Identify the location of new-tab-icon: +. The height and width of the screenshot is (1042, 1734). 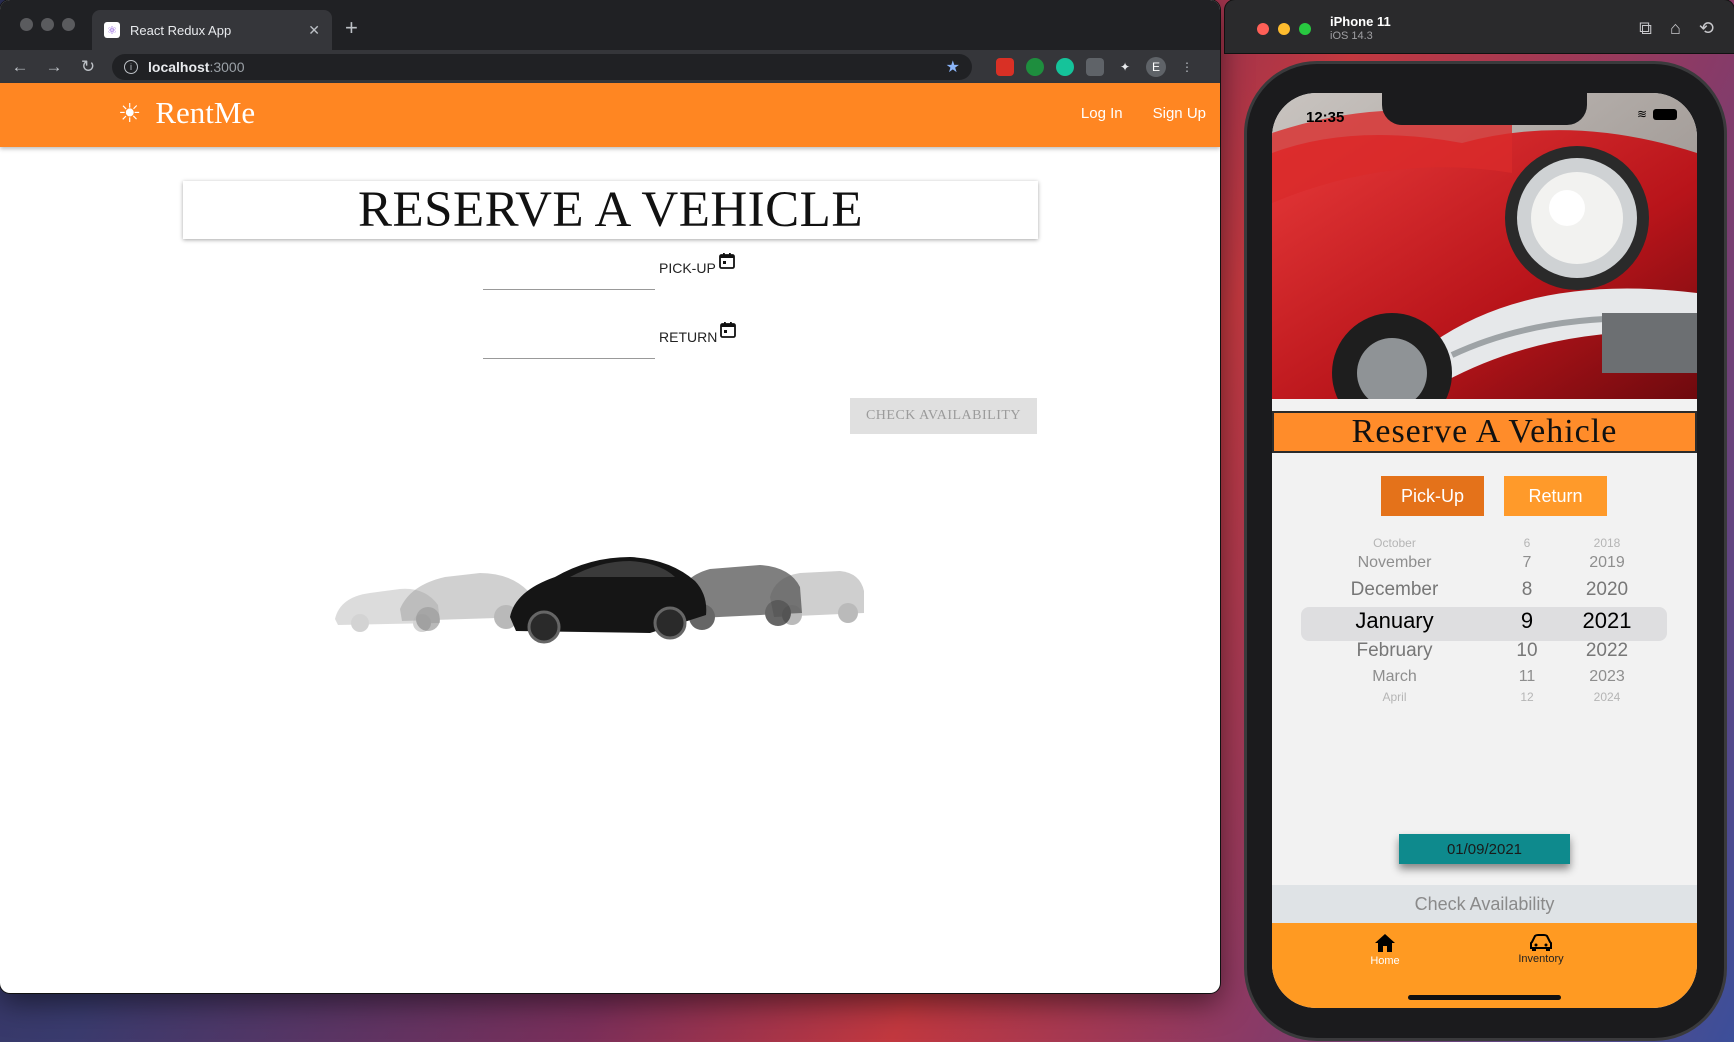
(351, 28).